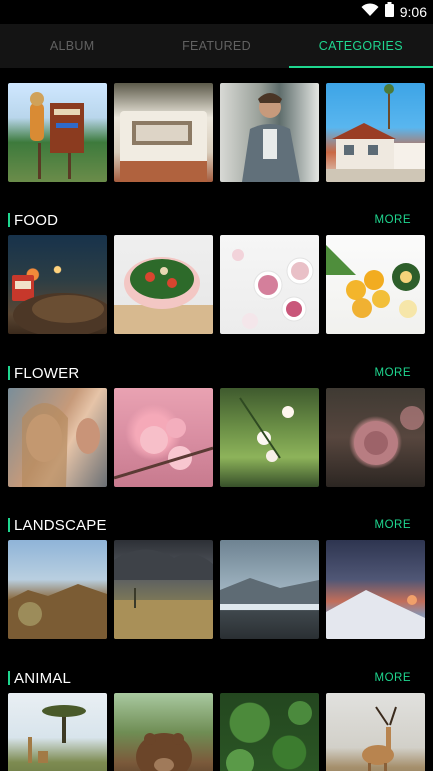 This screenshot has width=433, height=771. Describe the element at coordinates (216, 678) in the screenshot. I see `section-animal-header: ANIMAL MORE` at that location.